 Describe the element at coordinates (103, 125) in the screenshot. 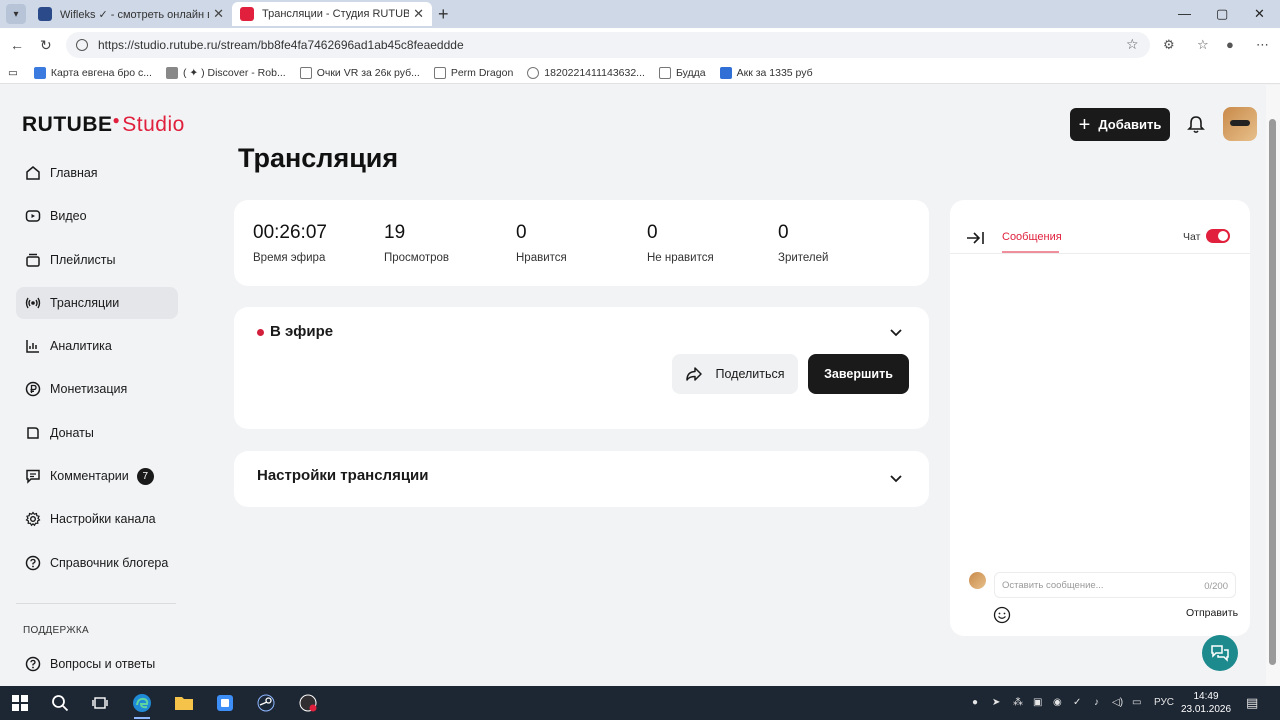

I see `rutube-studio-logo: RUTUBE●Studio` at that location.